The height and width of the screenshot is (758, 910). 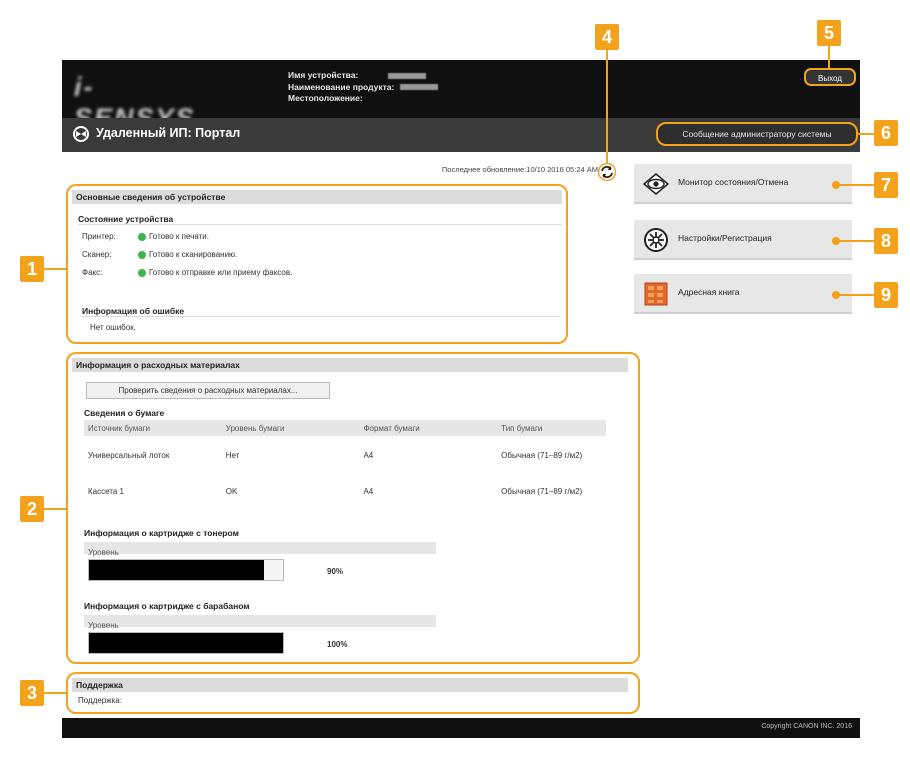 I want to click on status-monitor-label: Монитор состояния/Отмена, so click(x=733, y=182).